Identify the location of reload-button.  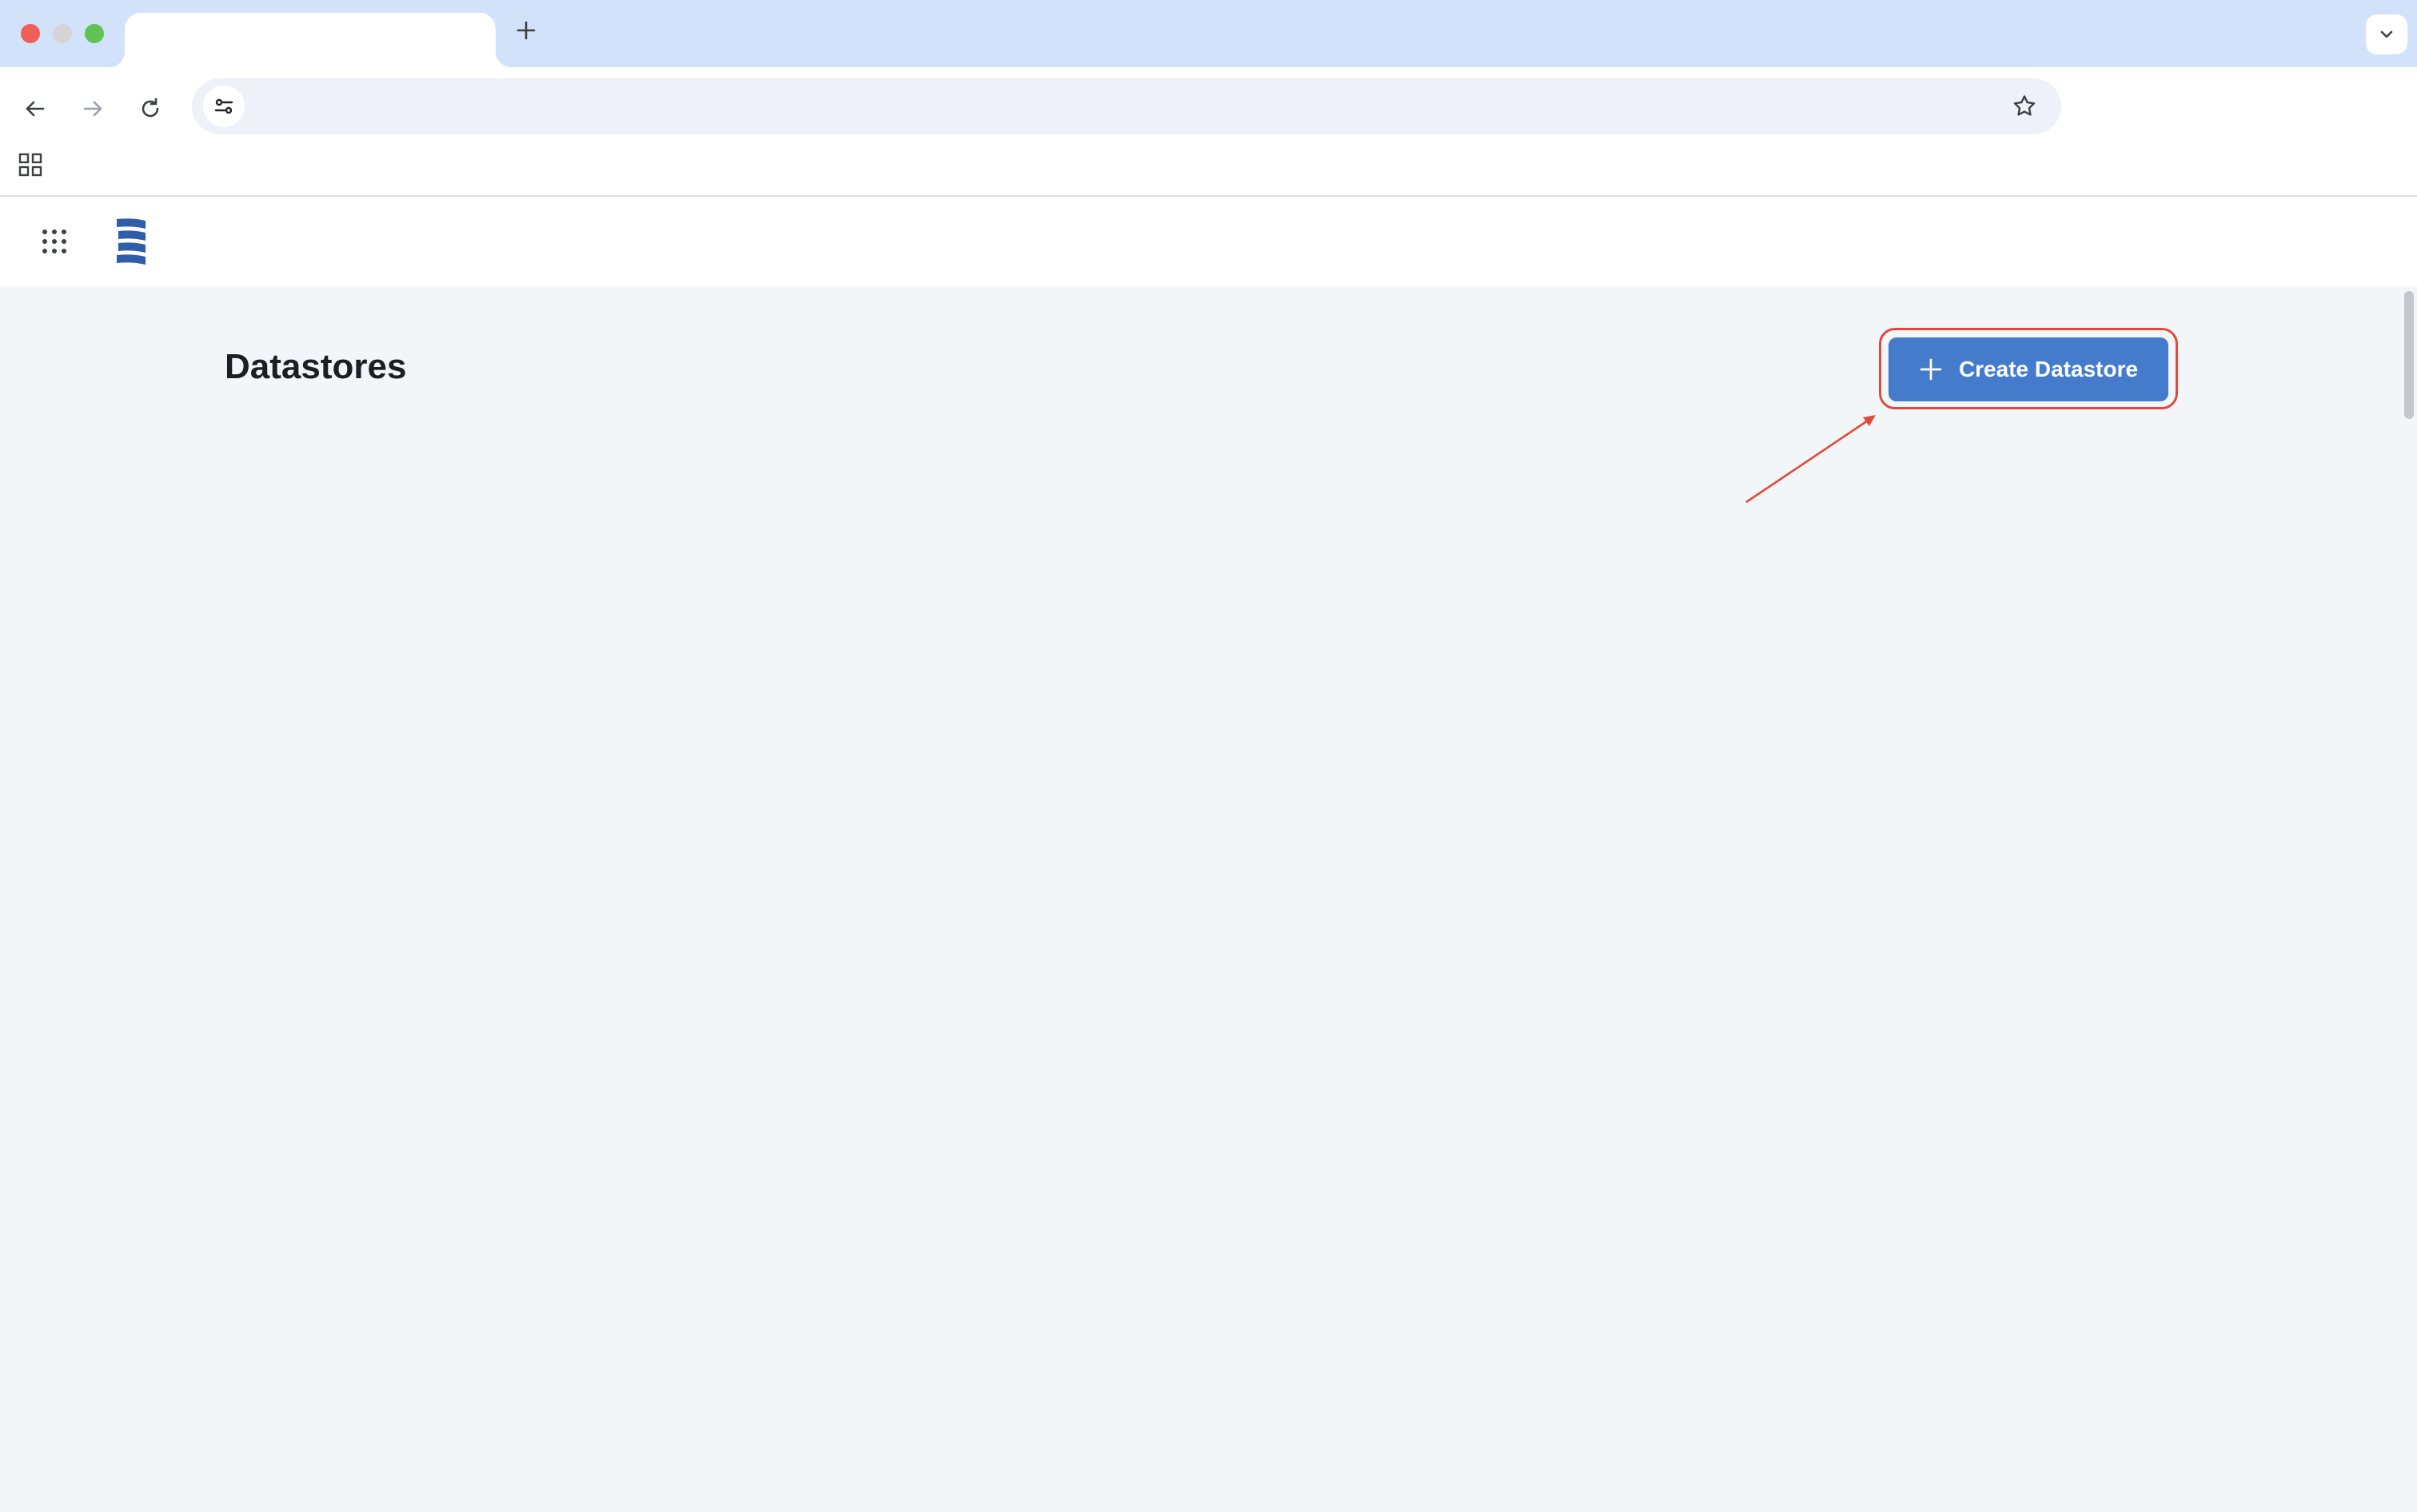
(150, 108).